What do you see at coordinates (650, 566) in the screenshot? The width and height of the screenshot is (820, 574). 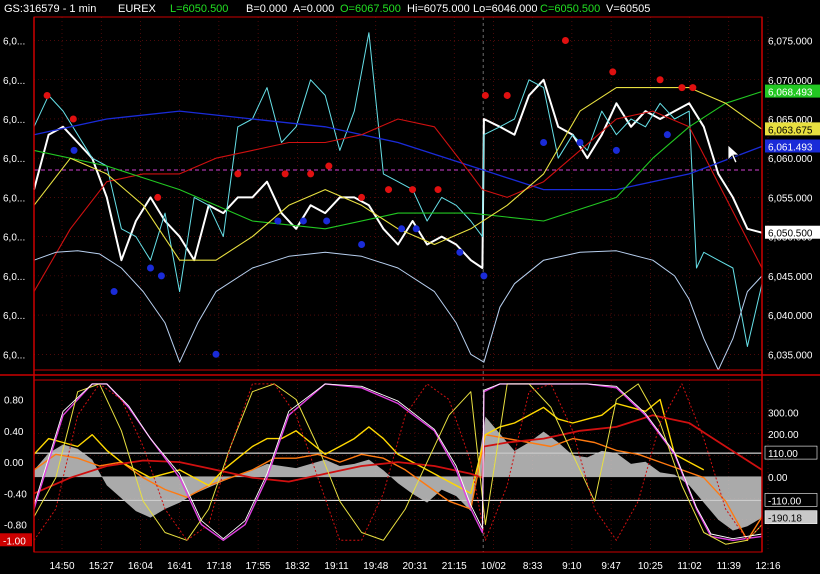 I see `time-tick: 10:25` at bounding box center [650, 566].